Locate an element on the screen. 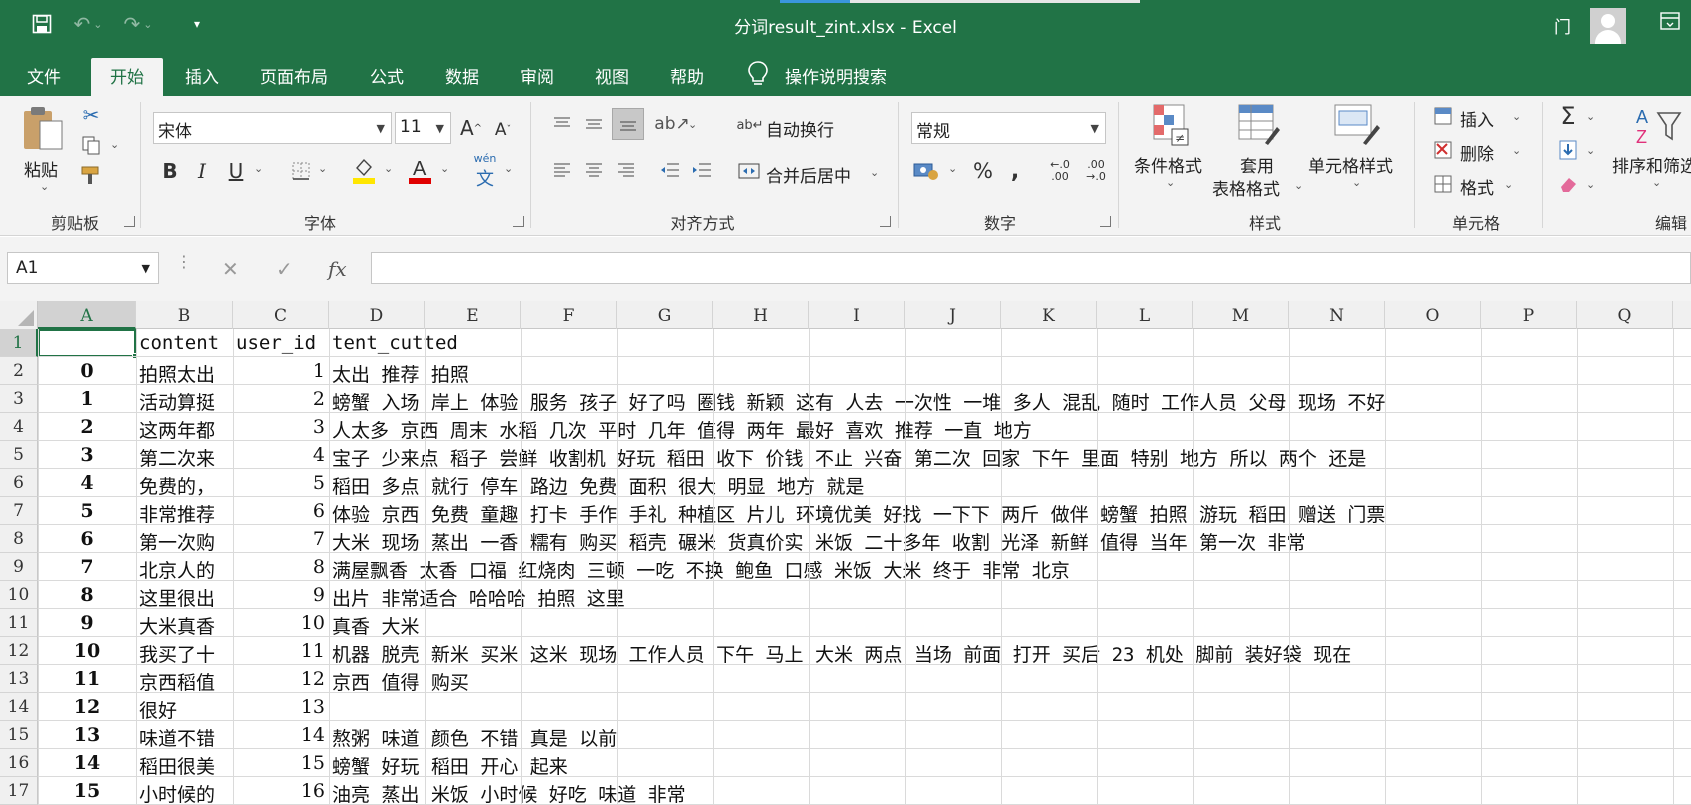 The image size is (1691, 805). column-header-i: I is located at coordinates (857, 315).